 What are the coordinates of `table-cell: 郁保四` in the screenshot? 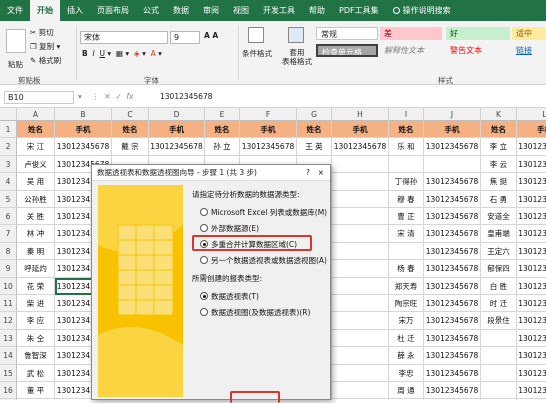 It's located at (499, 269).